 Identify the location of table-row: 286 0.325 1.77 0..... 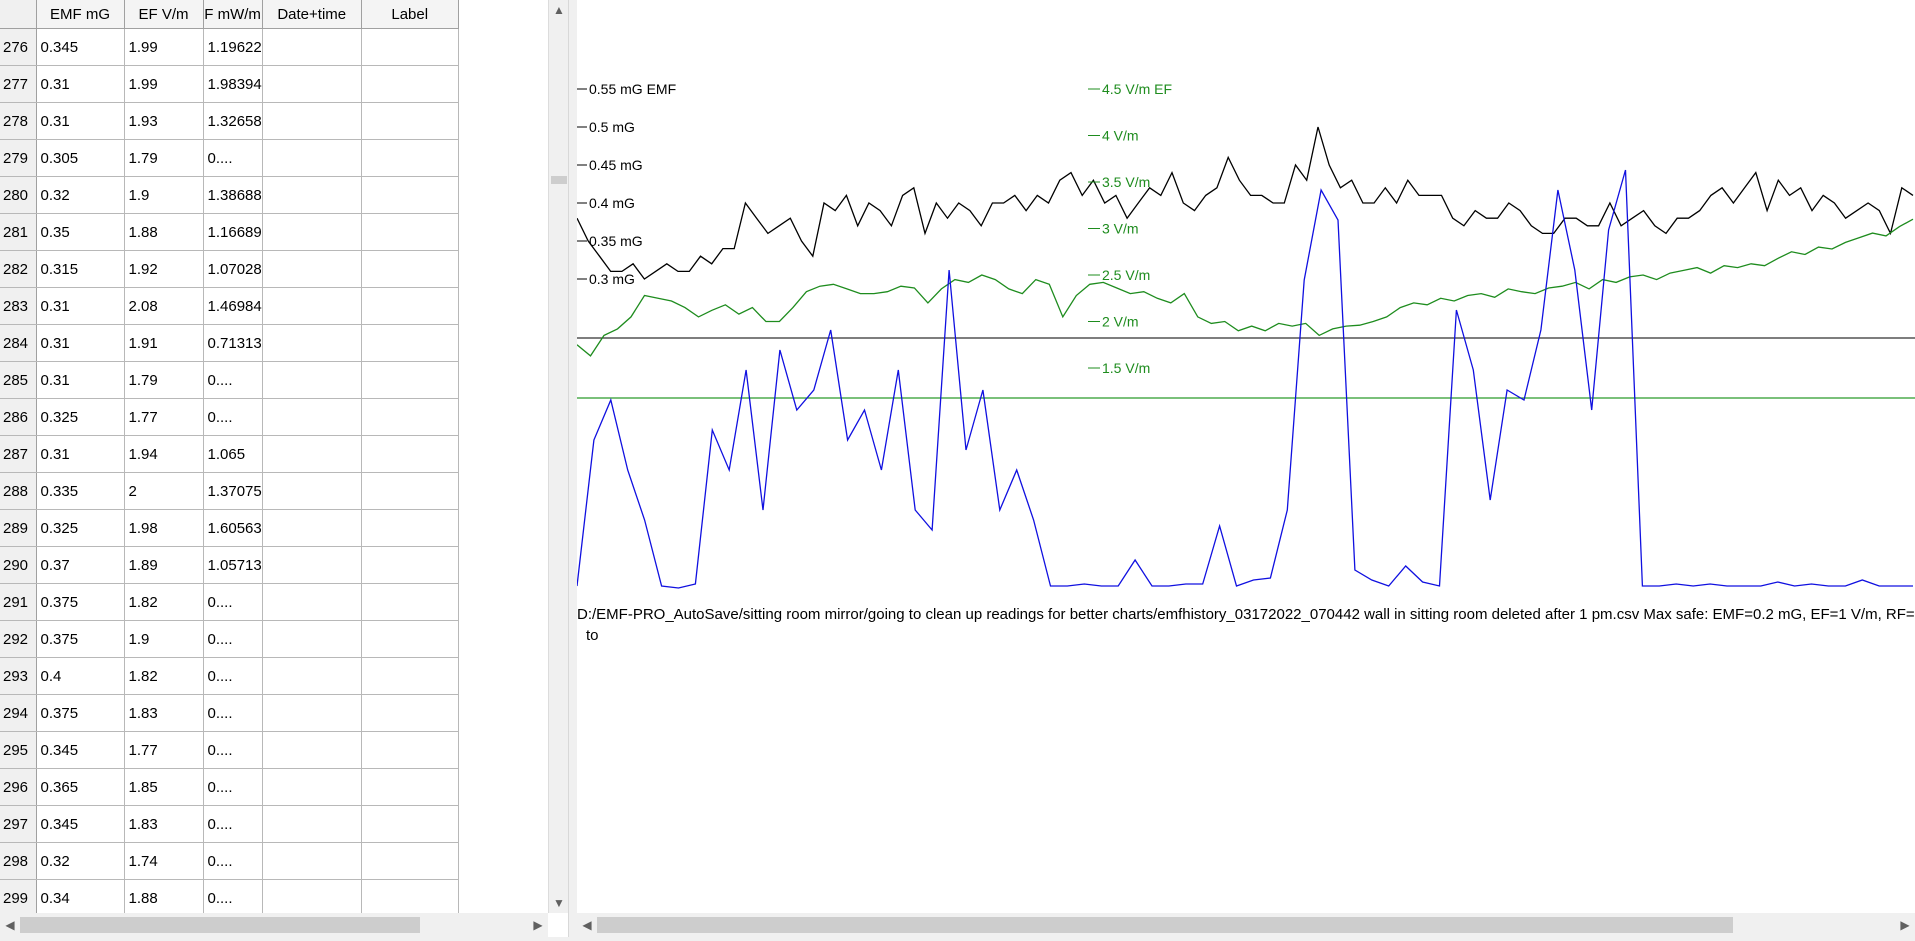
(229, 417).